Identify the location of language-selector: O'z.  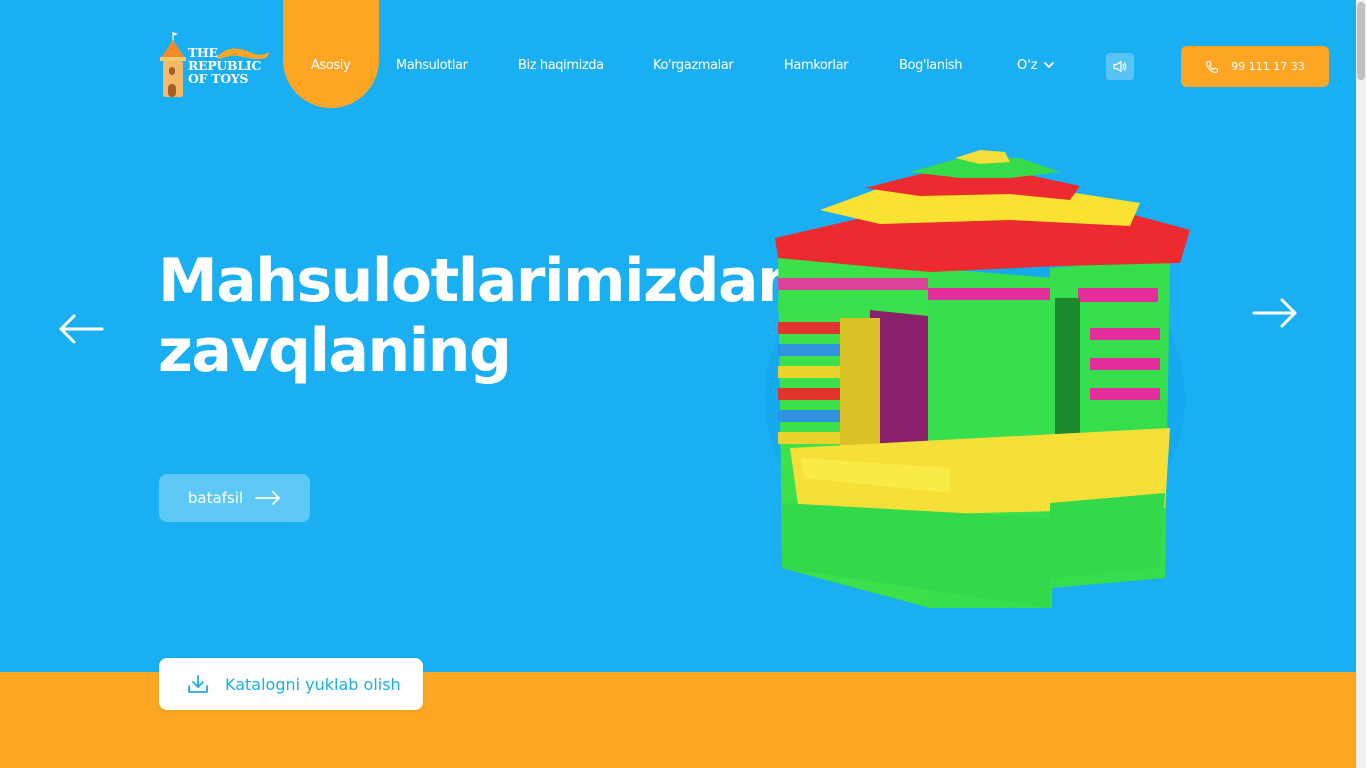
(1035, 65).